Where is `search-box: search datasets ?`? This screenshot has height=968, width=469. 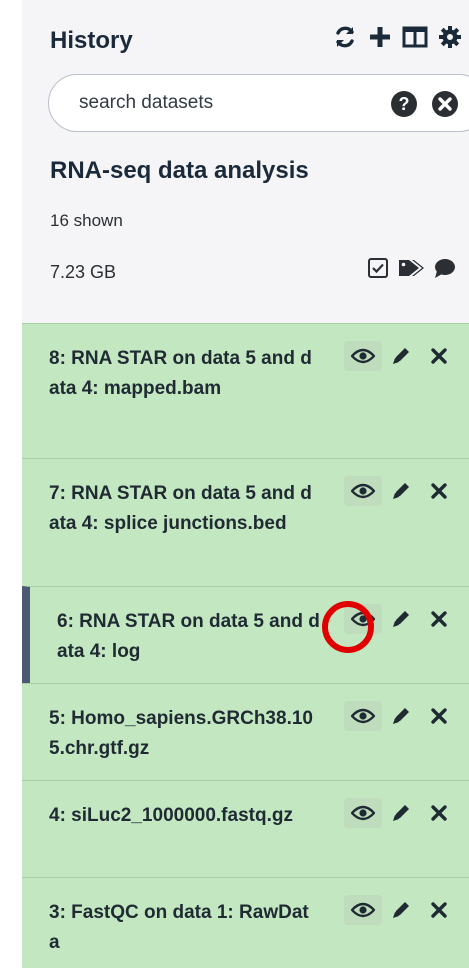 search-box: search datasets ? is located at coordinates (258, 103).